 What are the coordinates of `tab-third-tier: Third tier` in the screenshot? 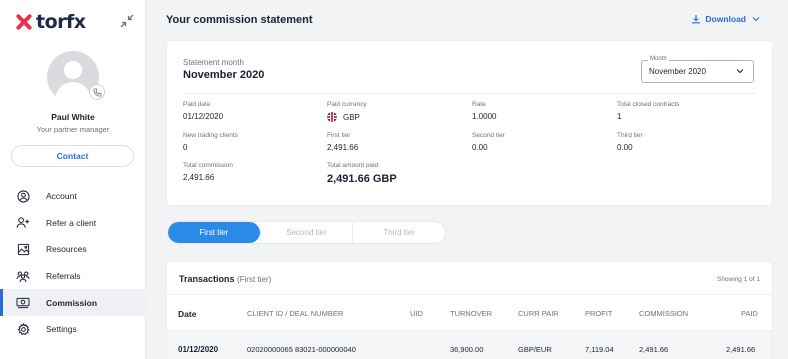 It's located at (398, 232).